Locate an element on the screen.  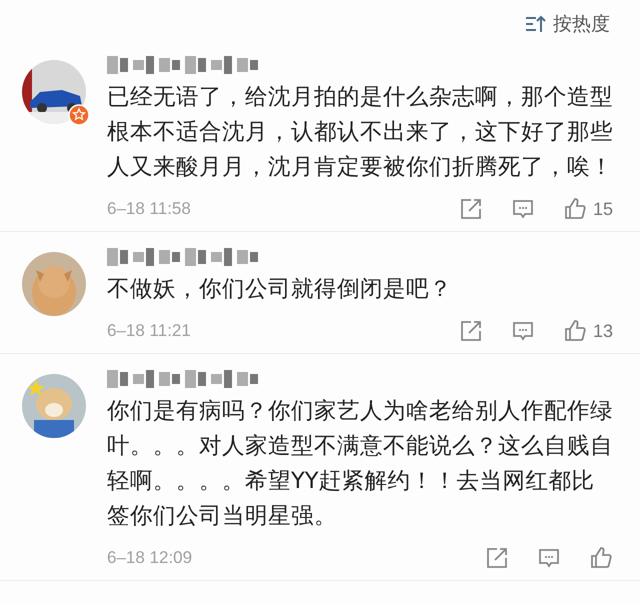
comment-time: 6–18 11:58 is located at coordinates (149, 209).